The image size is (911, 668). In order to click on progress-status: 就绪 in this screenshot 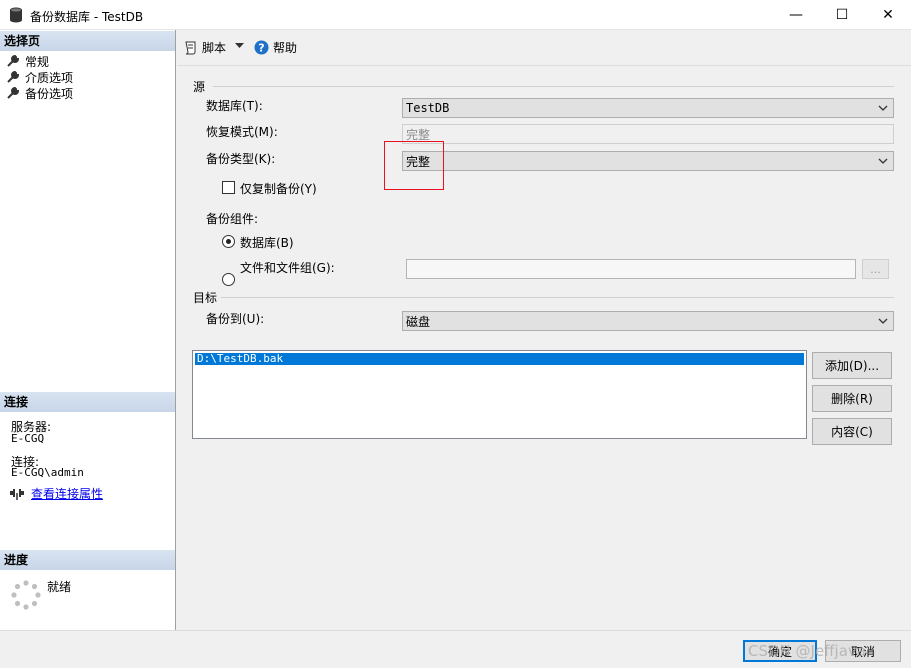, I will do `click(59, 587)`.